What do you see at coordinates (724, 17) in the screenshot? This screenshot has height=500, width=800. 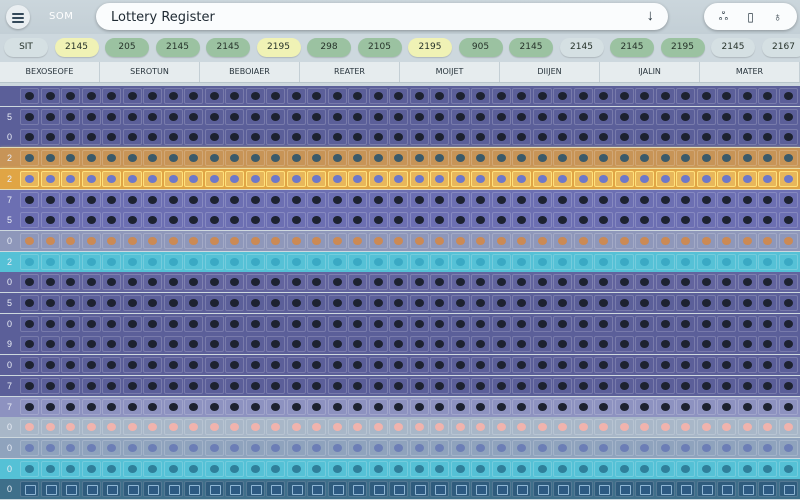 I see `people-icon: ஃ` at bounding box center [724, 17].